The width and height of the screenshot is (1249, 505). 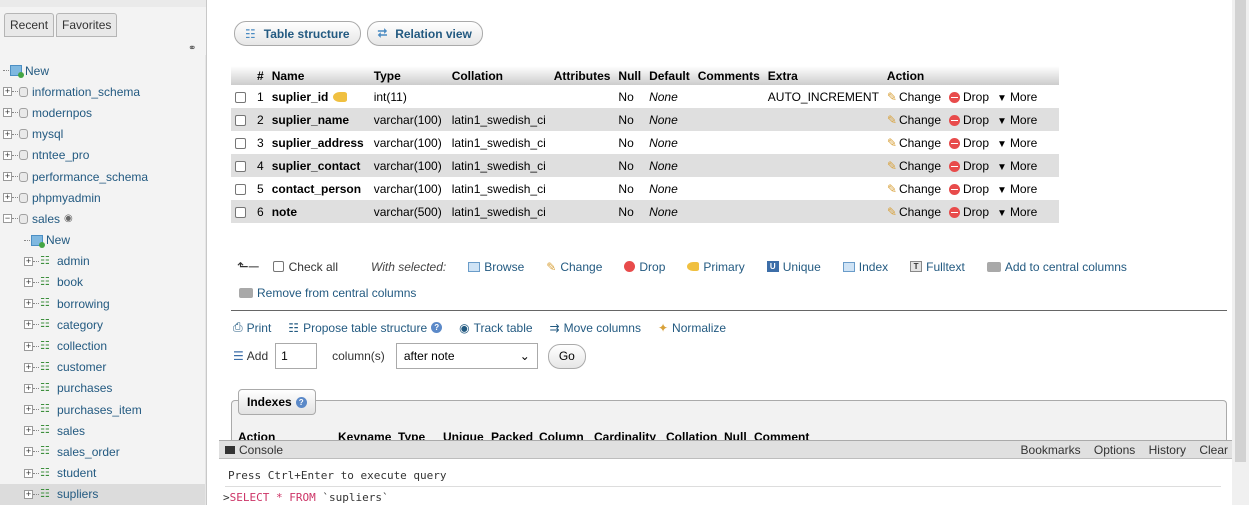 What do you see at coordinates (102, 282) in the screenshot?
I see `nav-item-book: + ☷ book` at bounding box center [102, 282].